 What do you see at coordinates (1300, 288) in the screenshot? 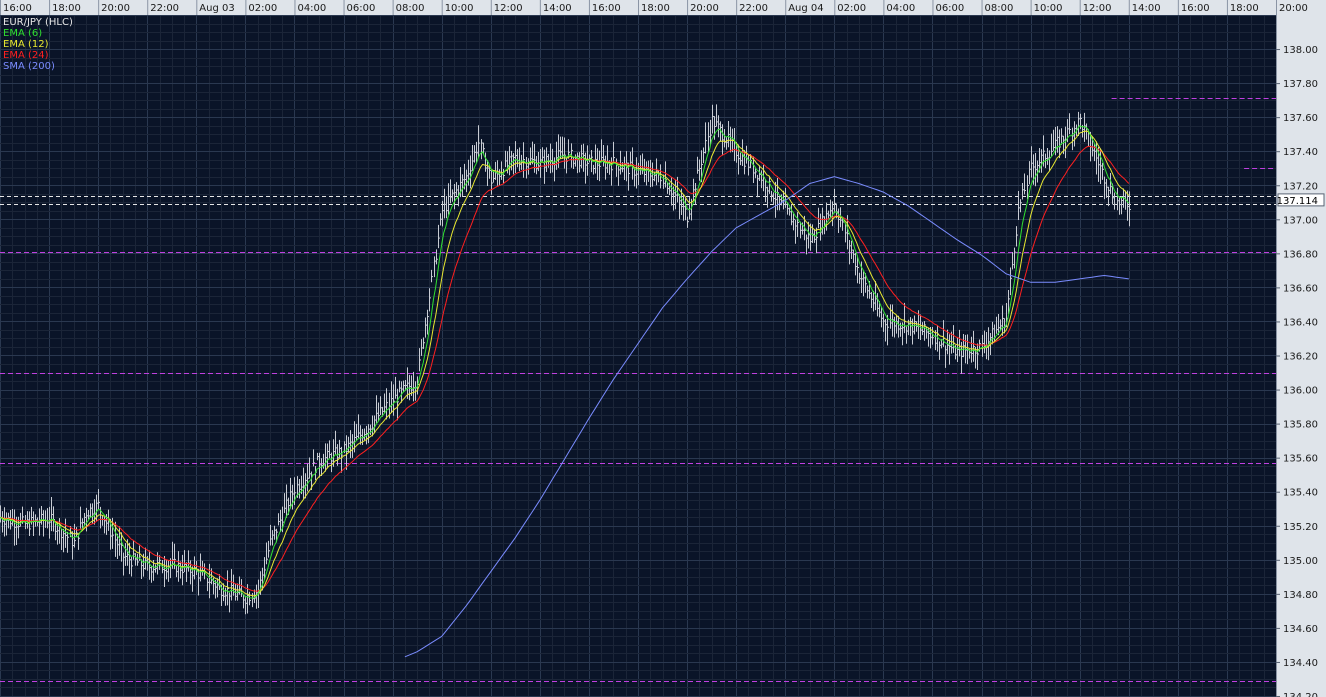
I see `price-tick-label: 136.60` at bounding box center [1300, 288].